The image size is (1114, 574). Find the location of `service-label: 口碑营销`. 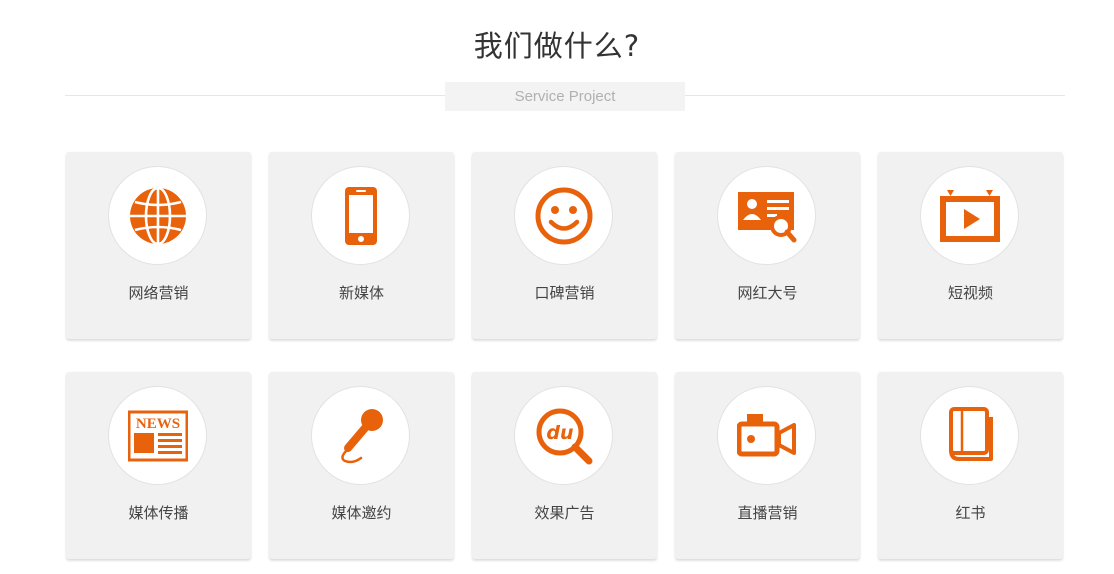

service-label: 口碑营销 is located at coordinates (564, 293).